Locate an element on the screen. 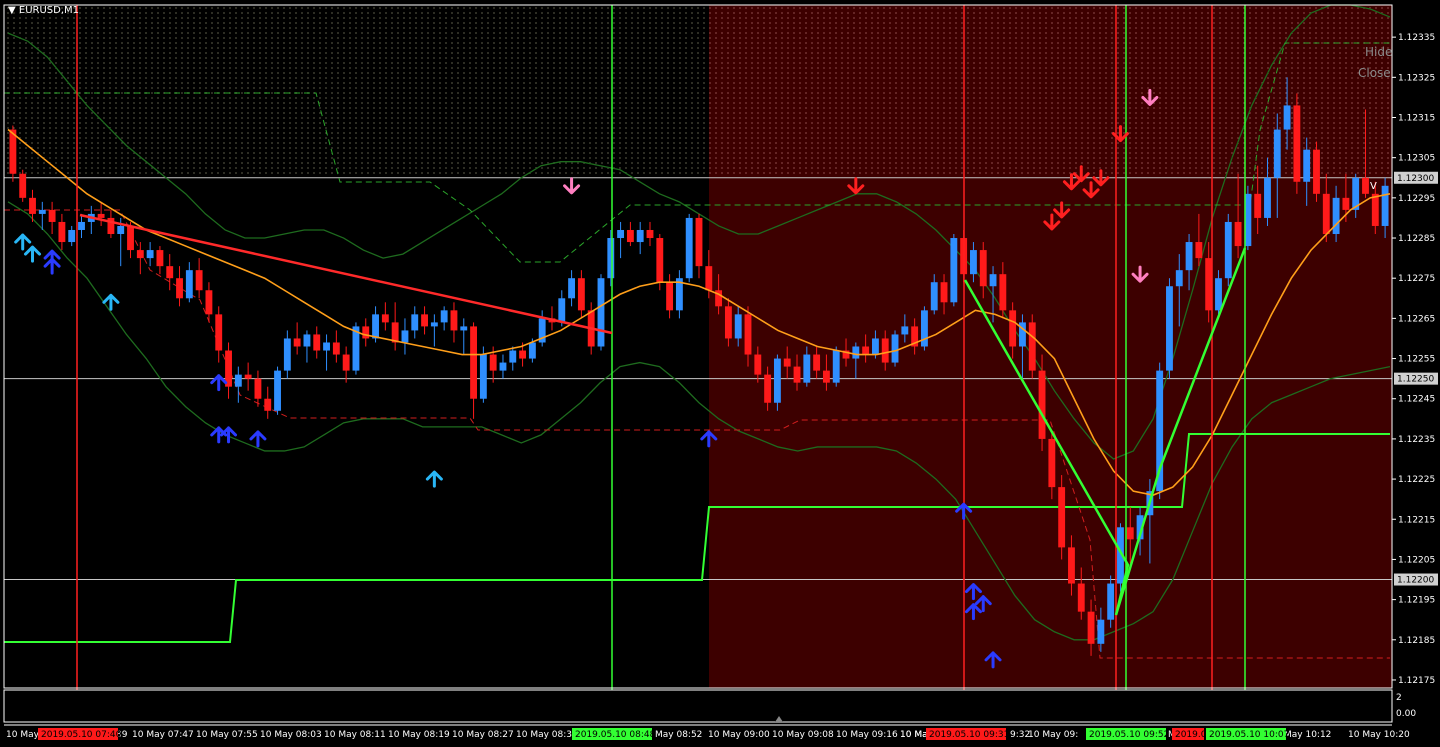 This screenshot has width=1440, height=747. price-label: 1.12205 is located at coordinates (1416, 560).